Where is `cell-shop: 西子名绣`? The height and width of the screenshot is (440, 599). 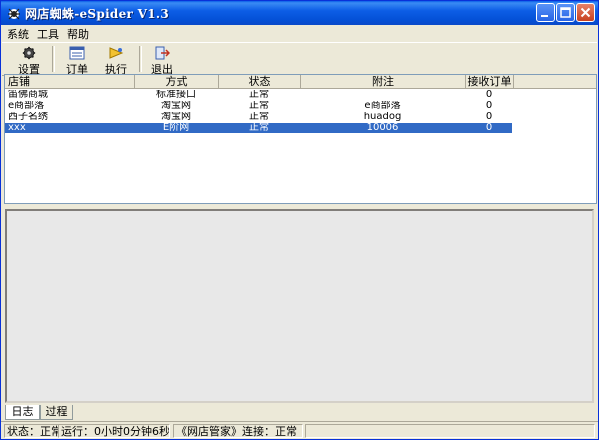 cell-shop: 西子名绣 is located at coordinates (28, 117).